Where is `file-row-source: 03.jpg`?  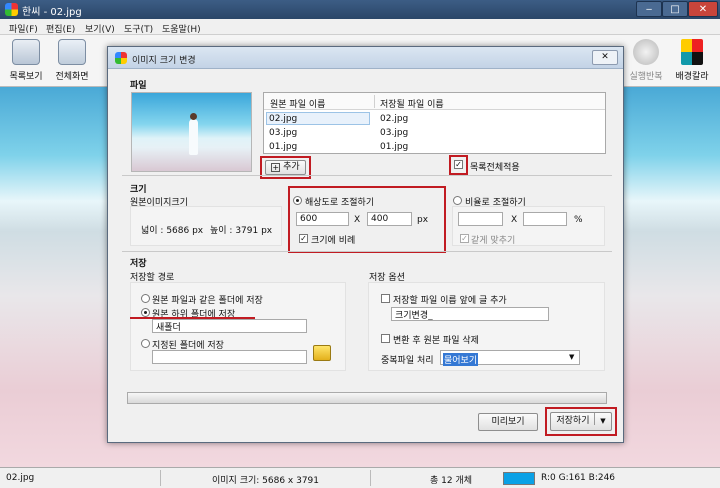 file-row-source: 03.jpg is located at coordinates (283, 133).